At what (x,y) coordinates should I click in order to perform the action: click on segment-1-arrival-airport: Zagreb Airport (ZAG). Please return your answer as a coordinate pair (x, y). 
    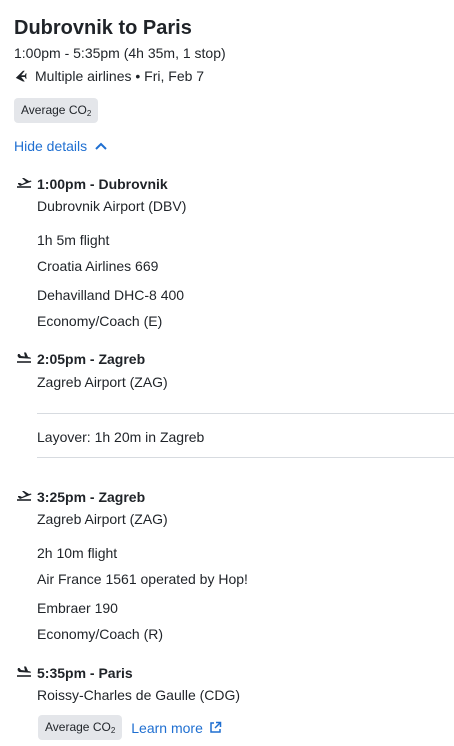
    Looking at the image, I should click on (102, 382).